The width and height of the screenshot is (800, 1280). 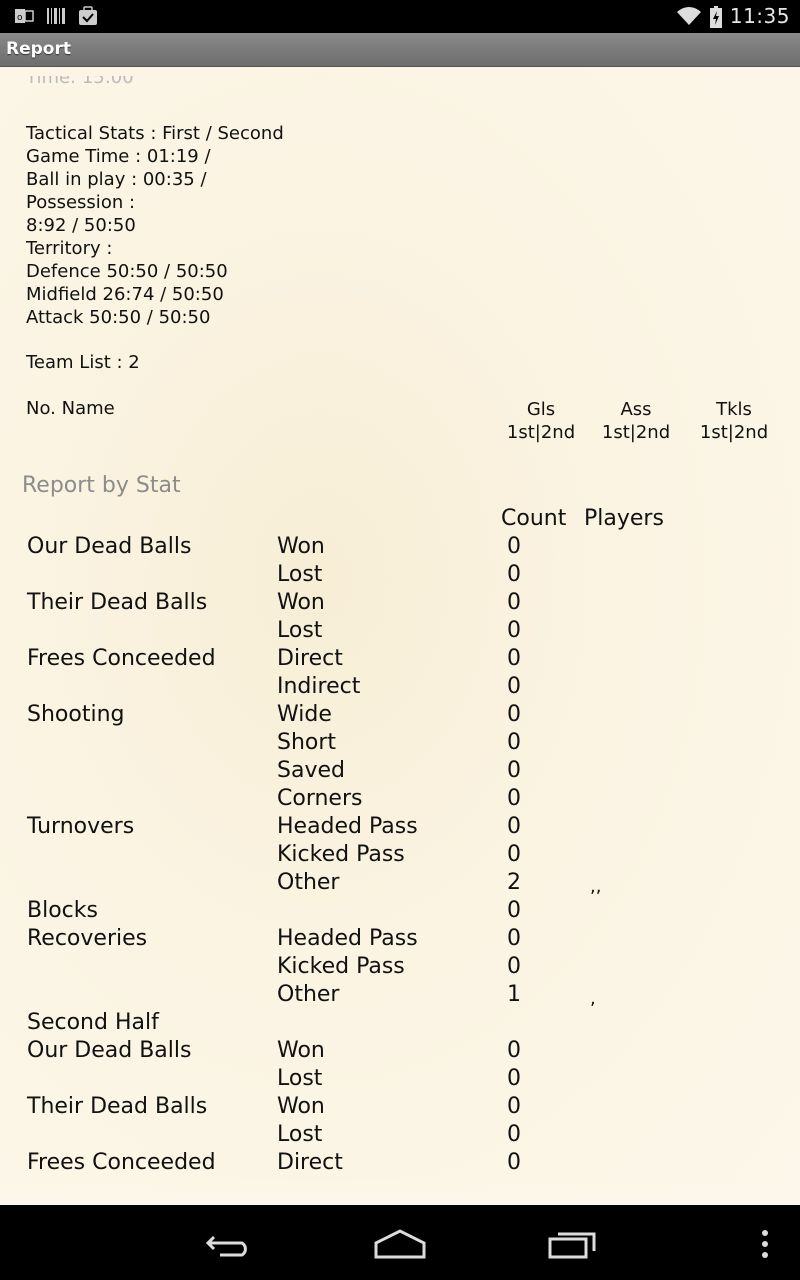 What do you see at coordinates (400, 1192) in the screenshot?
I see `scroll-fade` at bounding box center [400, 1192].